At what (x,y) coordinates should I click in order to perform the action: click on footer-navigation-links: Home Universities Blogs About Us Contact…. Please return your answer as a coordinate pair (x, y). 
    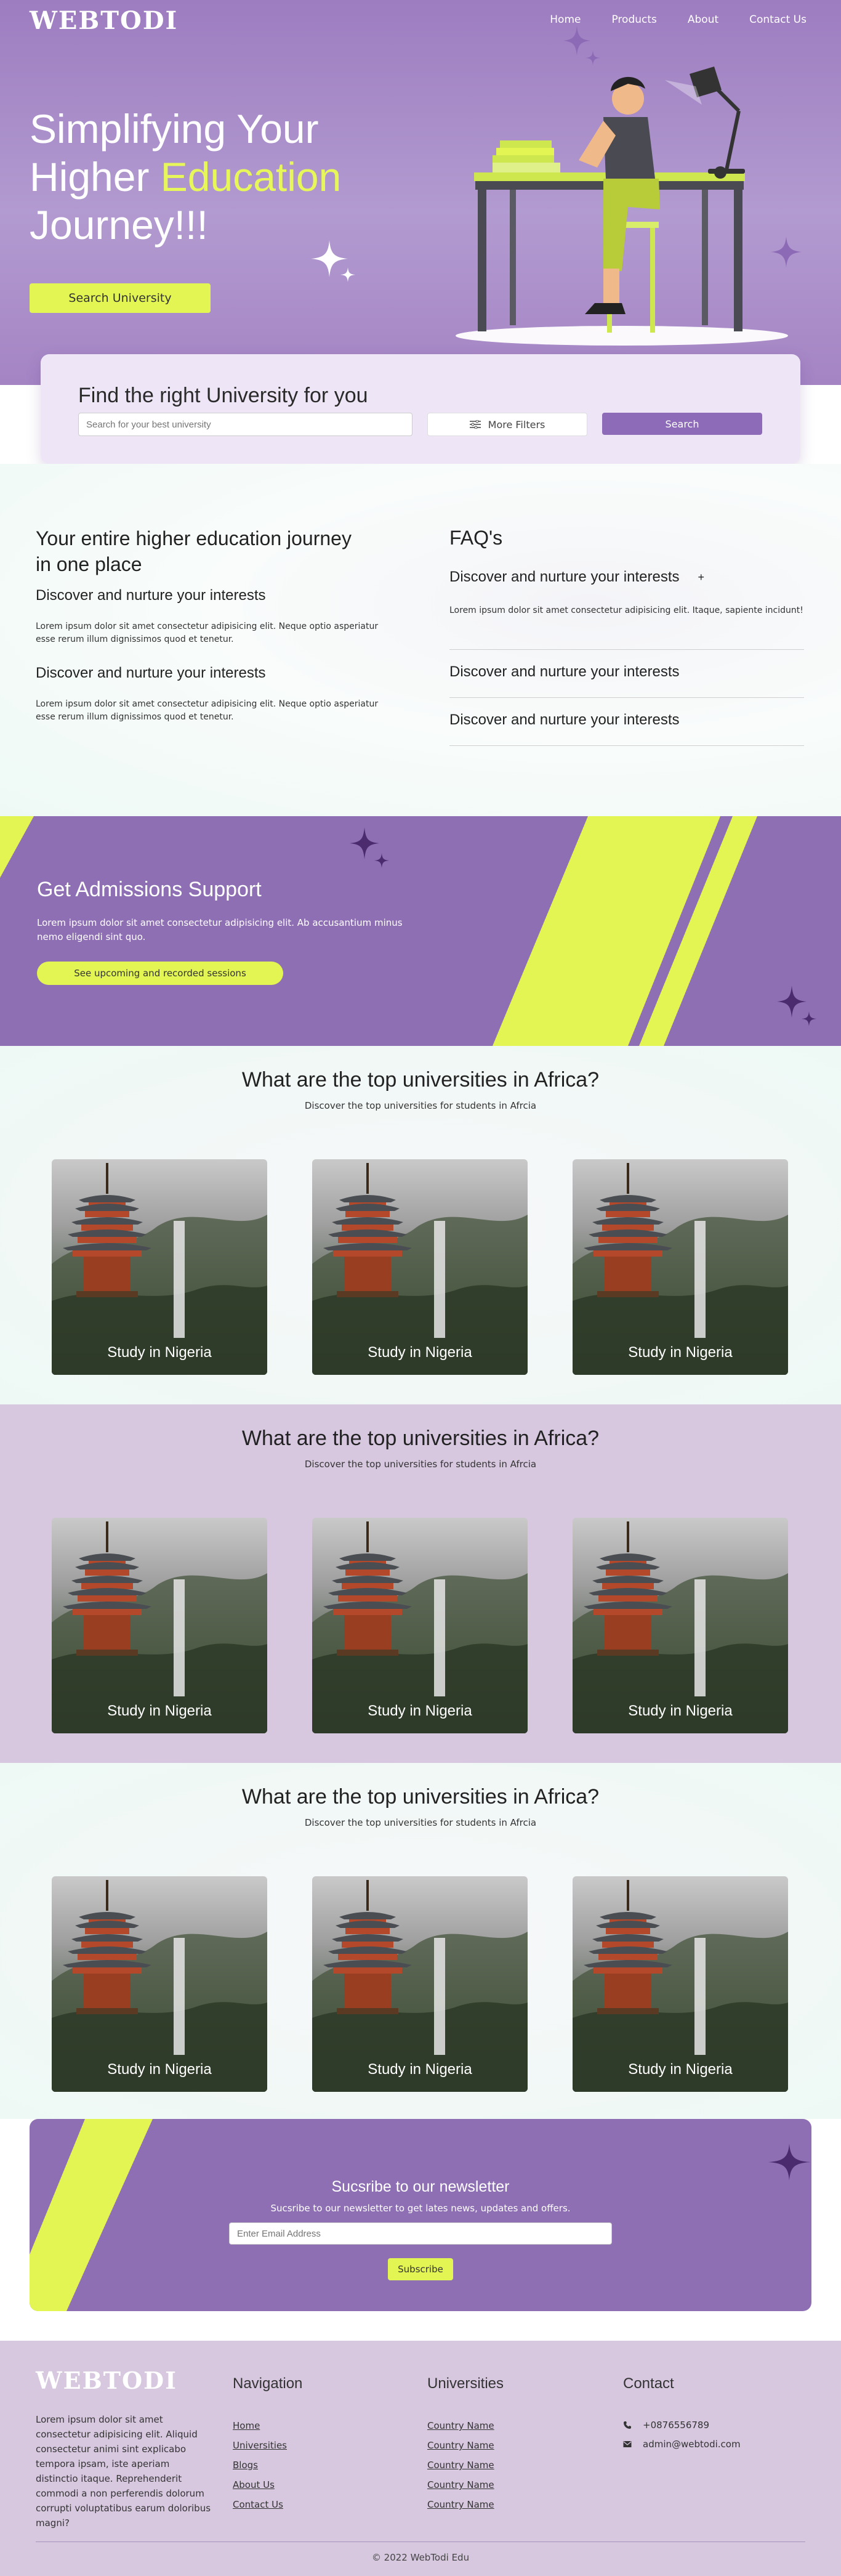
    Looking at the image, I should click on (260, 2465).